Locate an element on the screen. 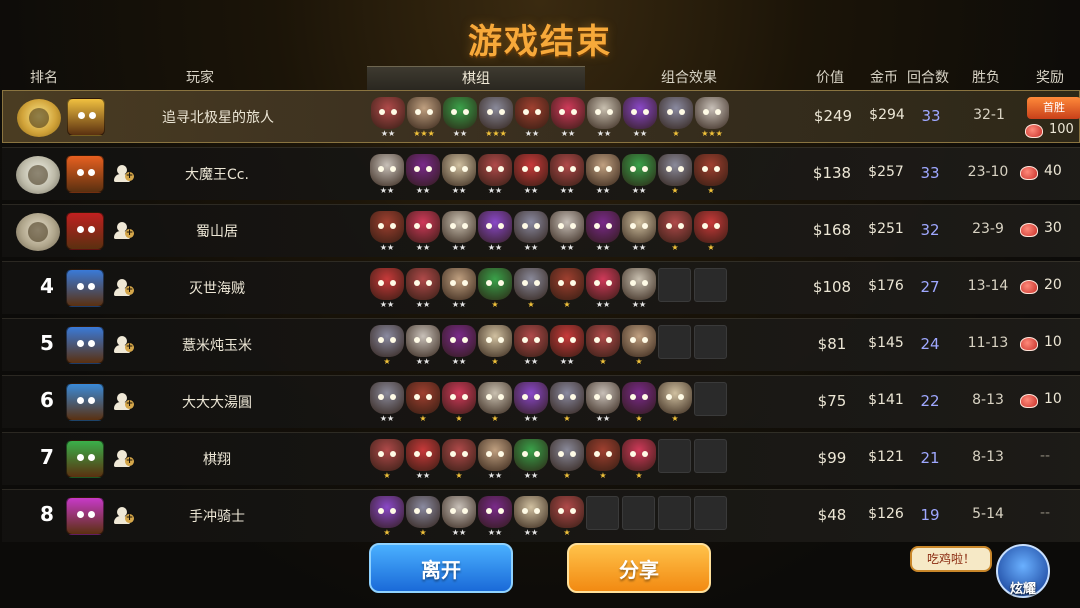 The image size is (1080, 608). result-row: 6 + 大大大湯圓 ★★ ★ ★ ★ ★★ ★ ★★ ★ ★ $75 $141 22 8-13 10 is located at coordinates (541, 401).